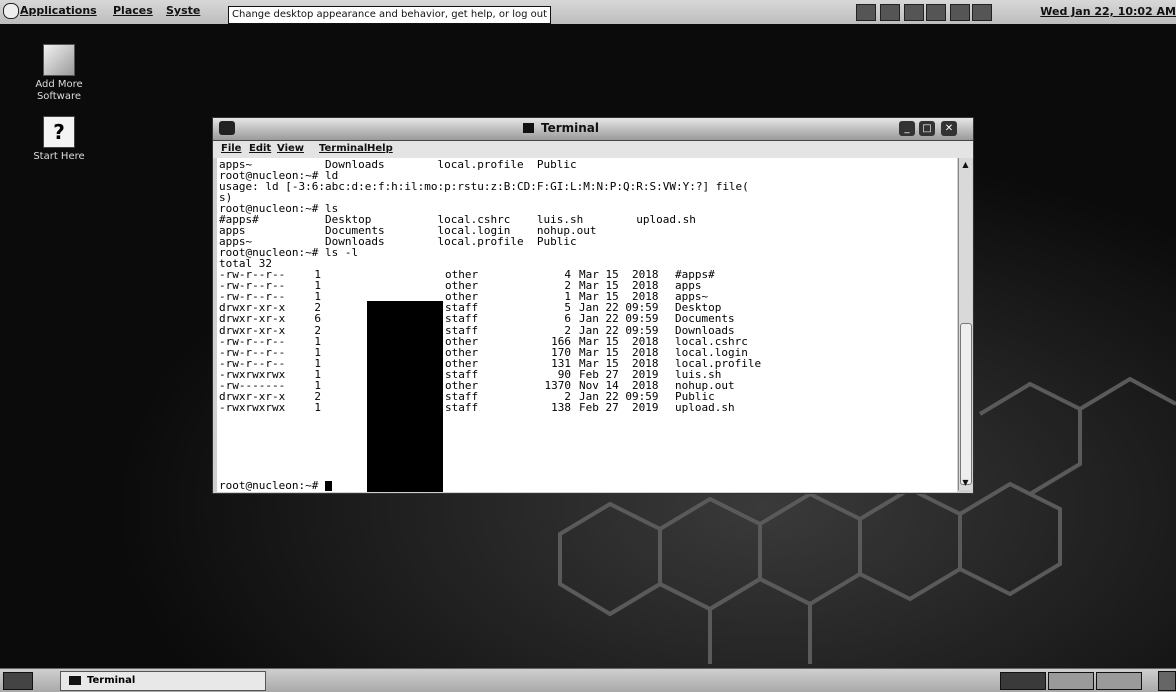  I want to click on show-desktop-button, so click(18, 681).